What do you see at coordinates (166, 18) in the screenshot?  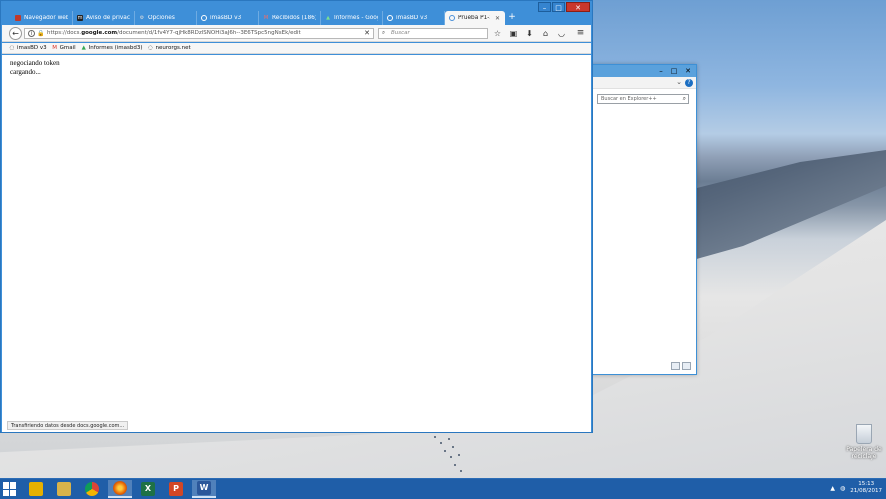 I see `tab-opciones: ⚙ Opciones` at bounding box center [166, 18].